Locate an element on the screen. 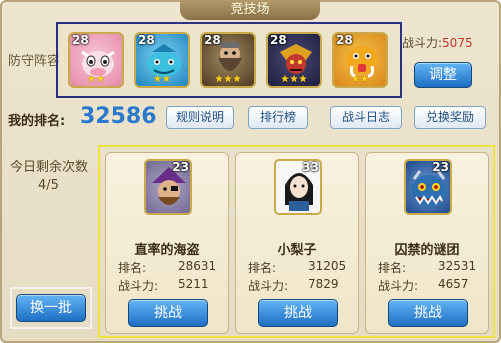  battle-log-button: 战斗日志 is located at coordinates (366, 117).